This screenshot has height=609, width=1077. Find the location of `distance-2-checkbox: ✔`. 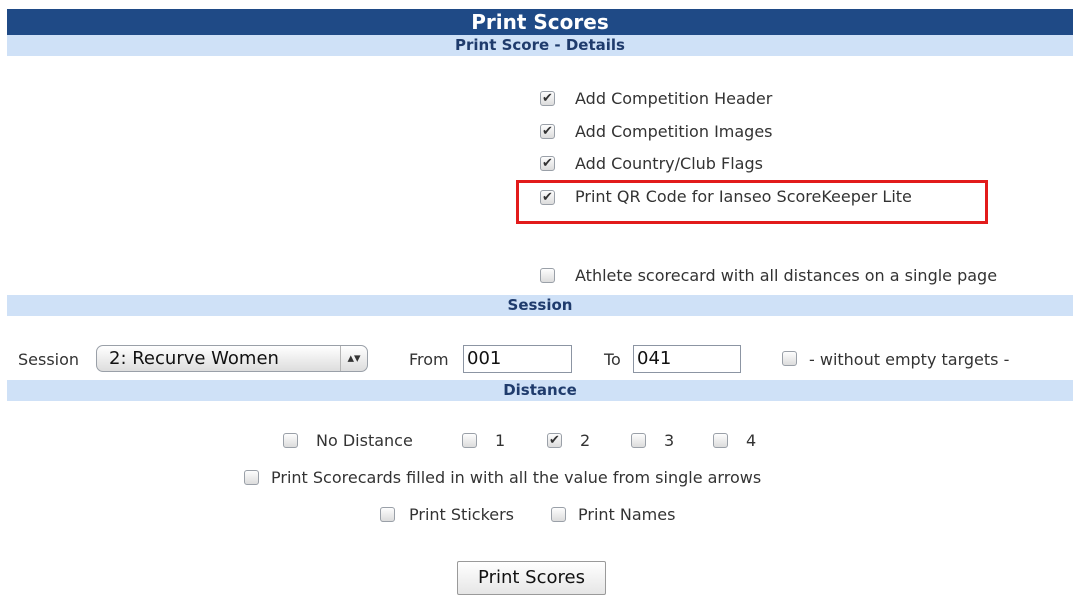

distance-2-checkbox: ✔ is located at coordinates (554, 440).